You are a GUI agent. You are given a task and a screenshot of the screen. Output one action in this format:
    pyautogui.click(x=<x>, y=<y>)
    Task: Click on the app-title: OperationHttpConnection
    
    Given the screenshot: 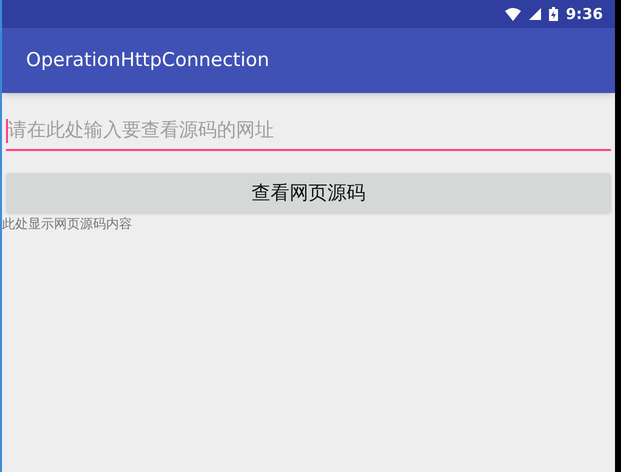 What is the action you would take?
    pyautogui.click(x=148, y=61)
    